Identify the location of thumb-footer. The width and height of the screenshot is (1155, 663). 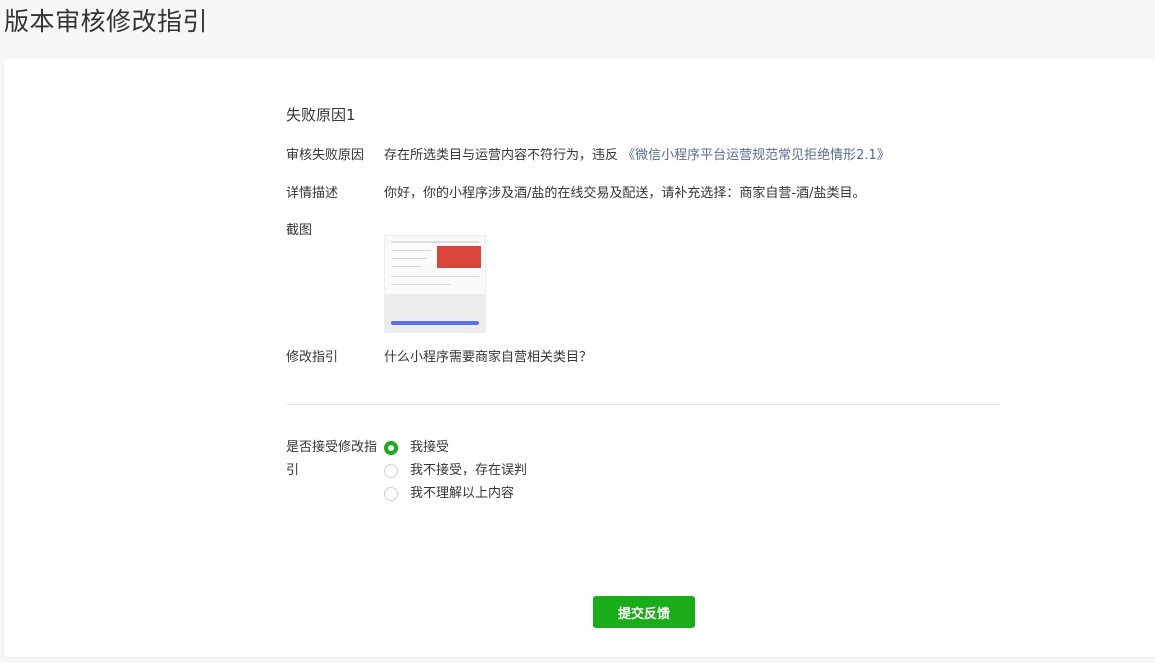
(435, 313).